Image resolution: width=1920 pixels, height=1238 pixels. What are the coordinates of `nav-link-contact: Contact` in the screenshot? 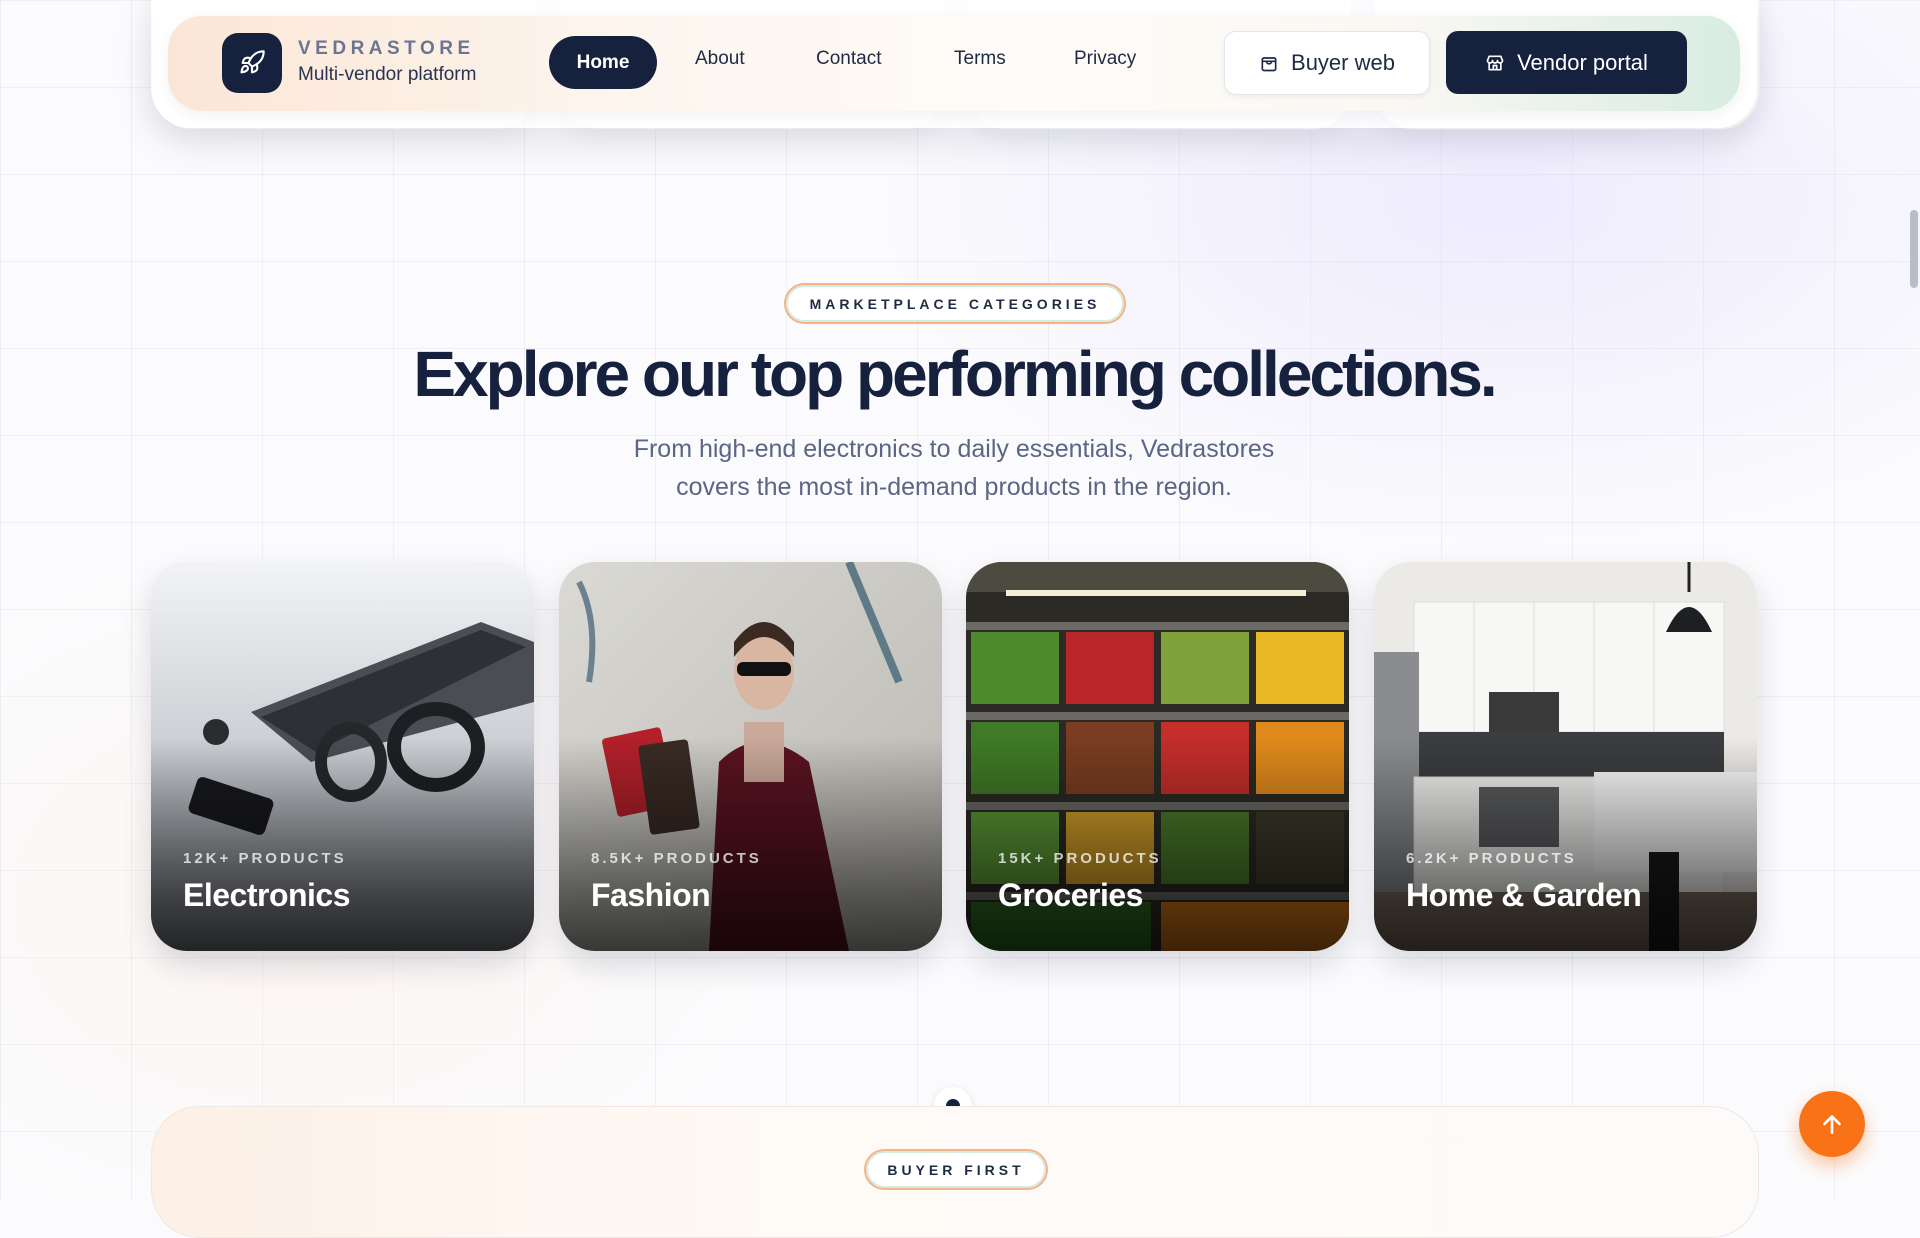 It's located at (848, 59).